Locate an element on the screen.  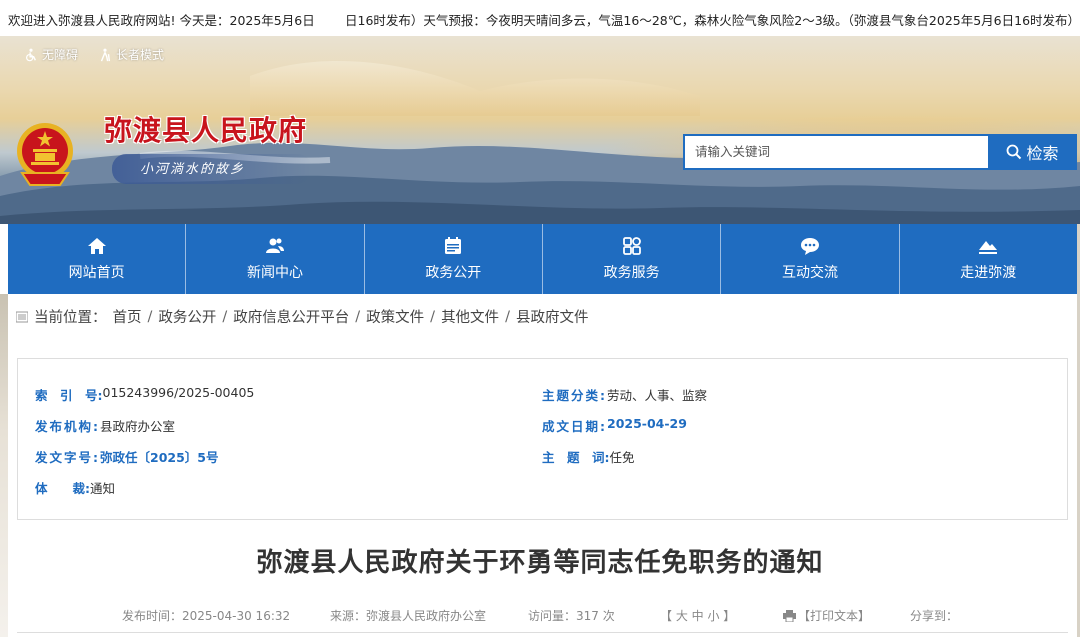
printer-icon is located at coordinates (789, 615).